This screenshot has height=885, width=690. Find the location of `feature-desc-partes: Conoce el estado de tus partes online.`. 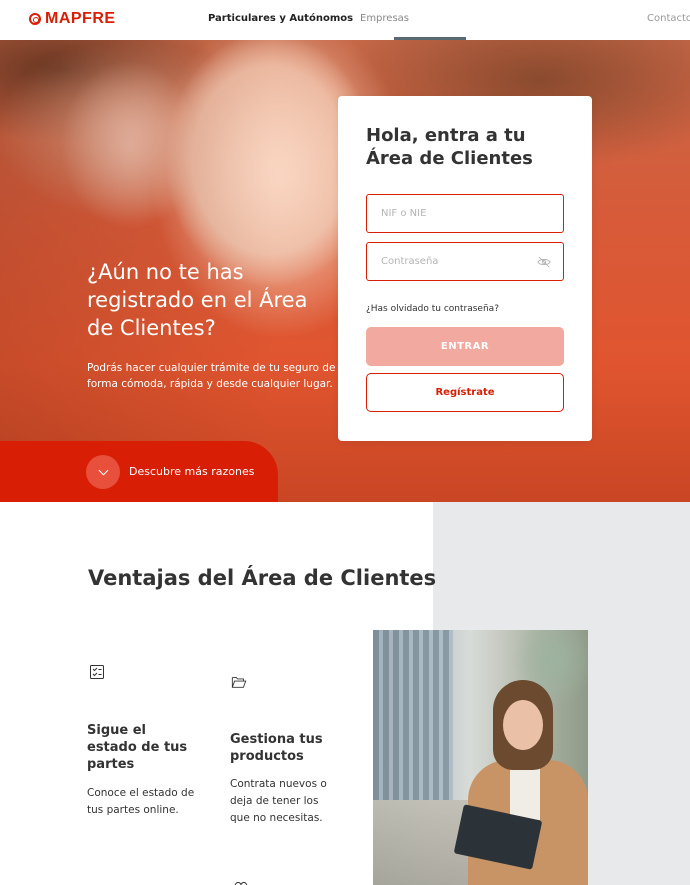

feature-desc-partes: Conoce el estado de tus partes online. is located at coordinates (141, 801).